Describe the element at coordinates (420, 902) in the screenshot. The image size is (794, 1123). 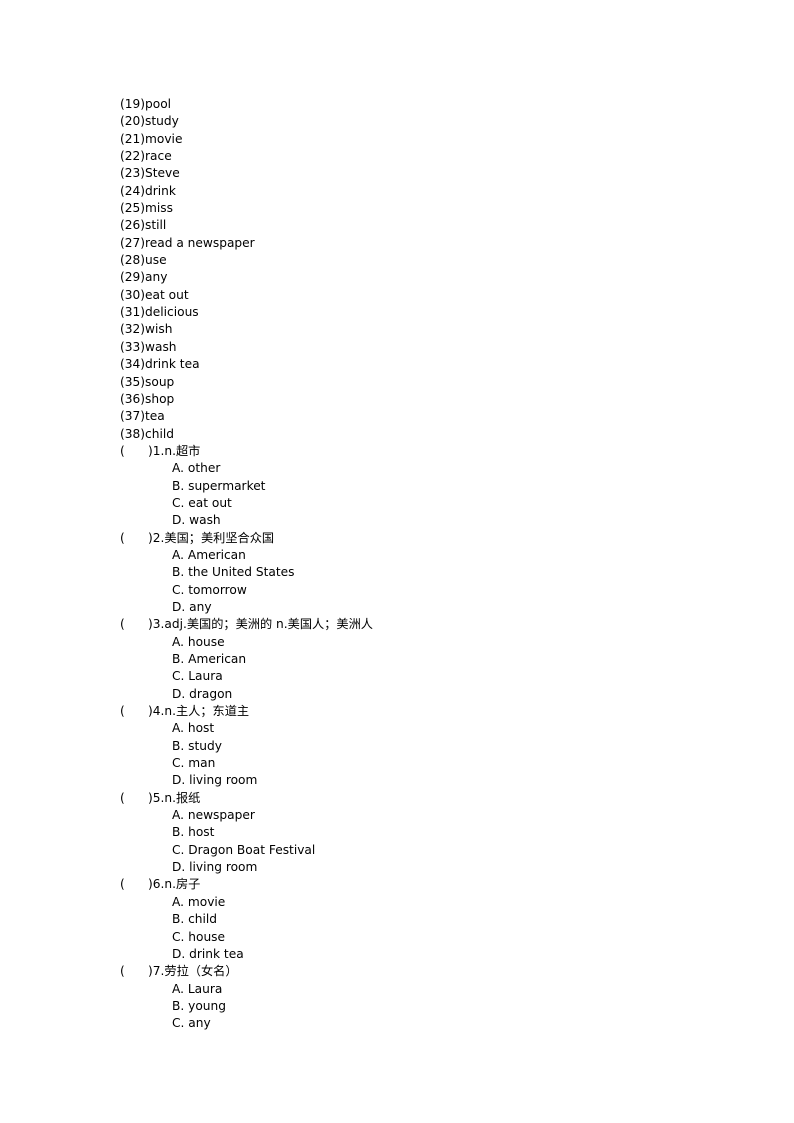
I see `question-option: A. movie` at that location.